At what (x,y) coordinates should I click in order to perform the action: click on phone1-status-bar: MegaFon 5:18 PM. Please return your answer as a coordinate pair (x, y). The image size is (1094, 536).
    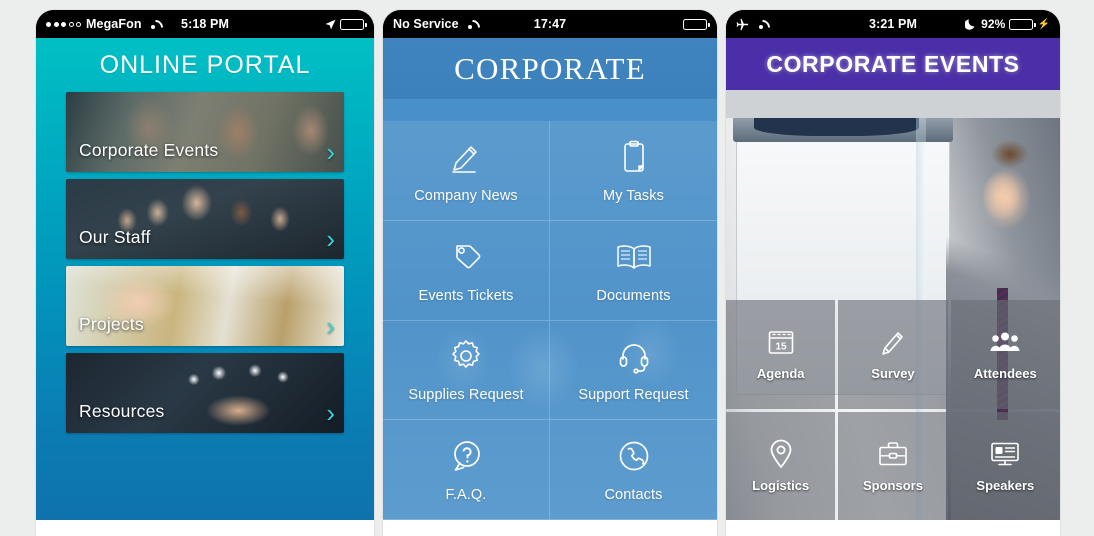
    Looking at the image, I should click on (205, 24).